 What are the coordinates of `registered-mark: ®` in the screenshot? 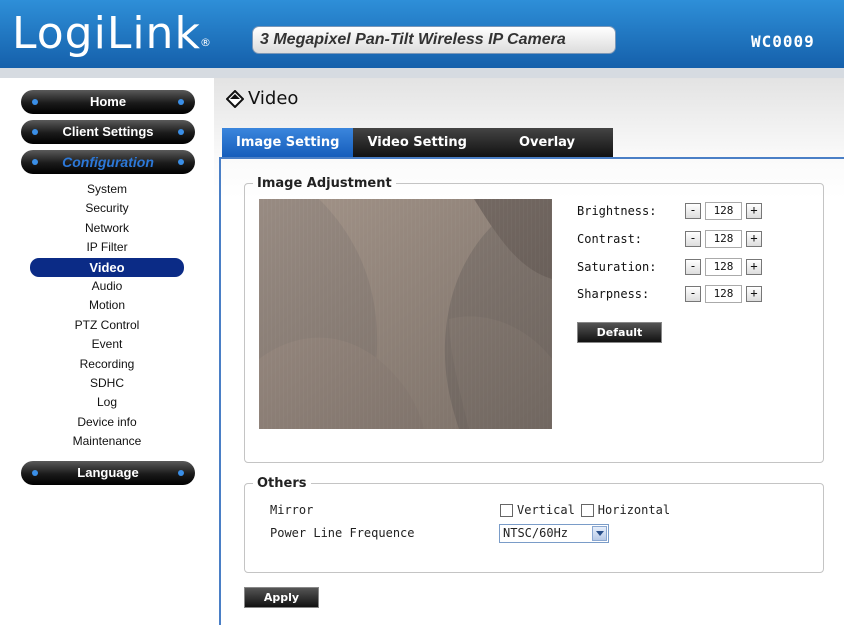 It's located at (205, 42).